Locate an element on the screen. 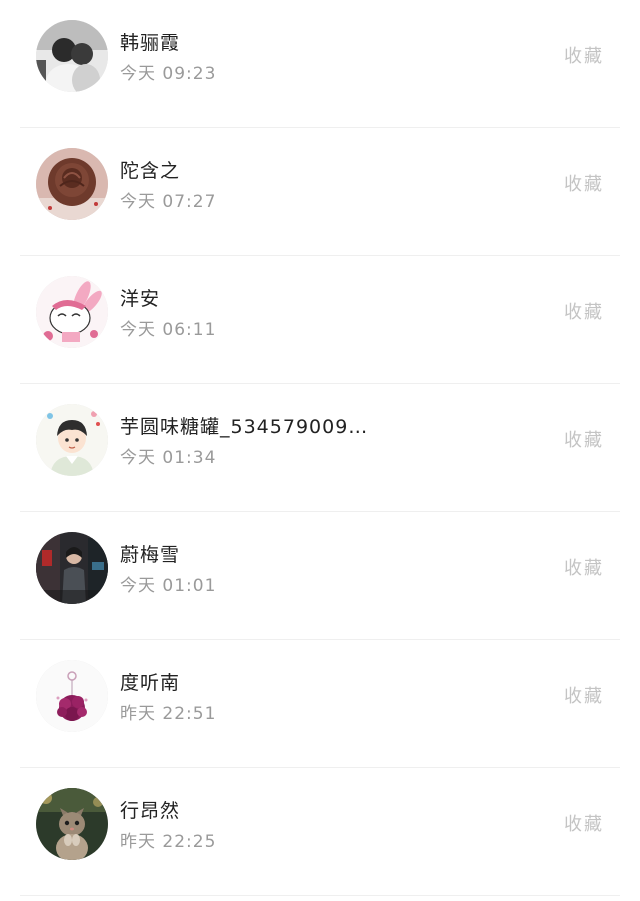 The width and height of the screenshot is (640, 901). rose-avatar-icon is located at coordinates (72, 184).